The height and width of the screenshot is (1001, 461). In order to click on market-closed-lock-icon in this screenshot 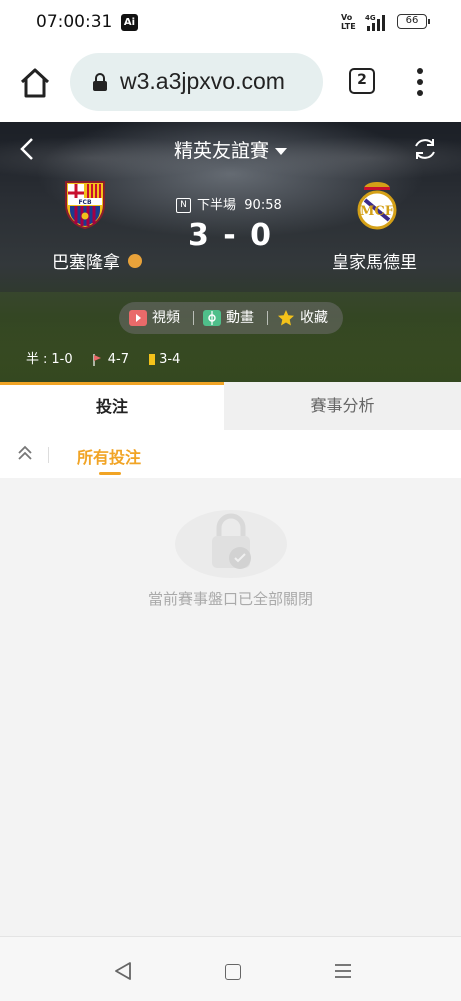, I will do `click(231, 544)`.